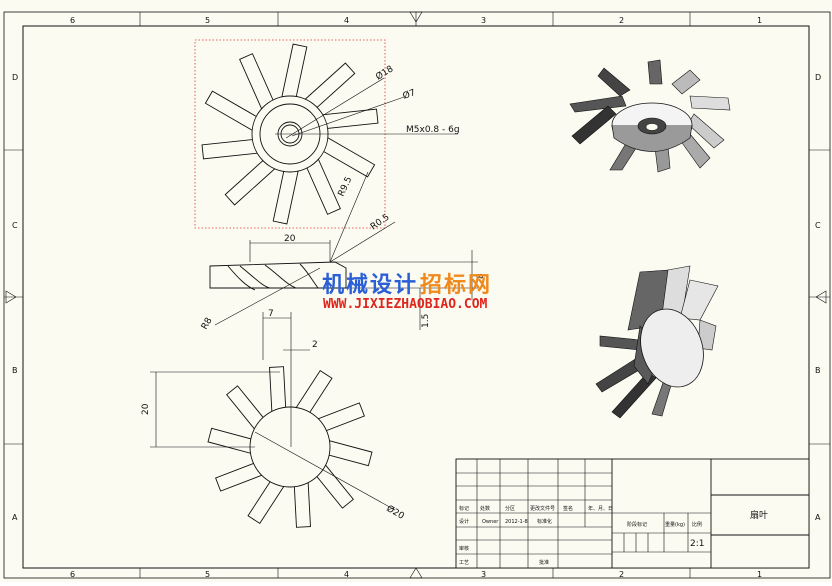 The image size is (832, 586). I want to click on r9-5-label: R9.5, so click(346, 186).